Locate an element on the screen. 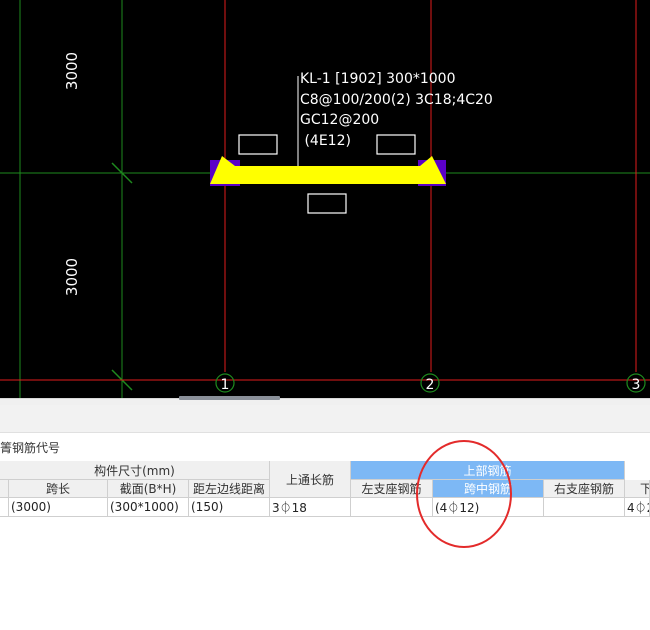  beam-label-line-1: KL-1 [1902] 300*1000 is located at coordinates (378, 79).